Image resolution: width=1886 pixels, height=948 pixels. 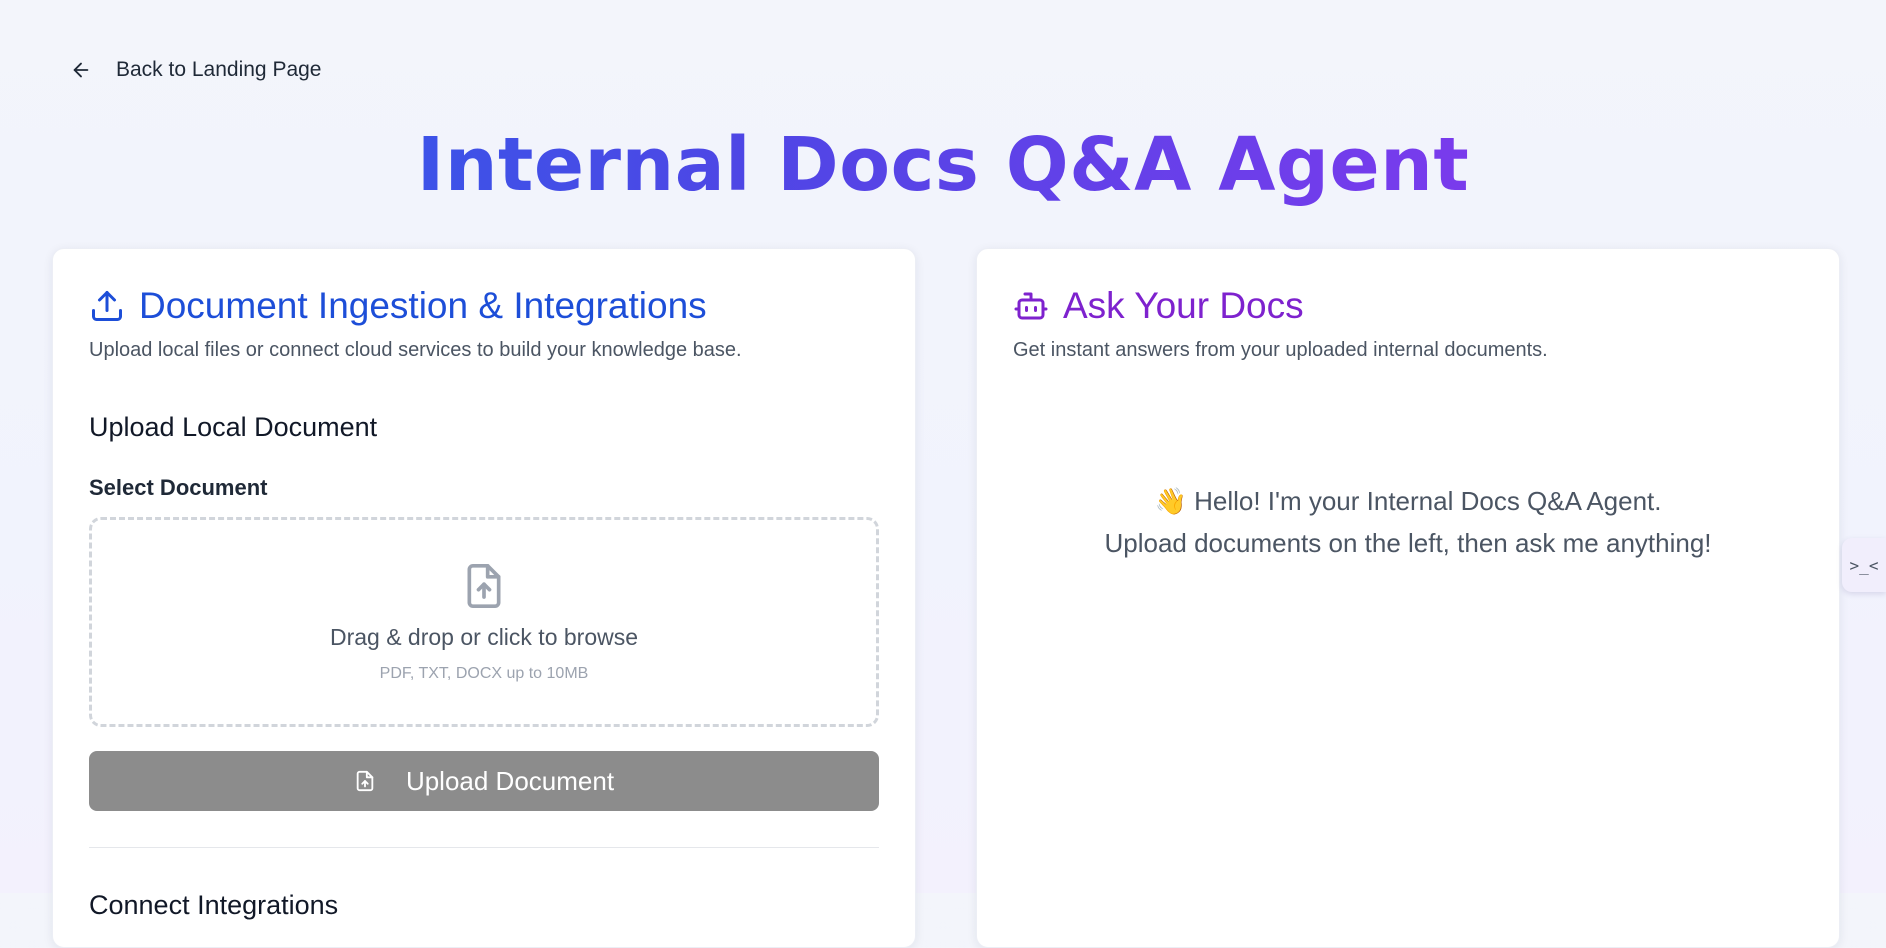 I want to click on back-link-label: Back to Landing Page, so click(x=219, y=69).